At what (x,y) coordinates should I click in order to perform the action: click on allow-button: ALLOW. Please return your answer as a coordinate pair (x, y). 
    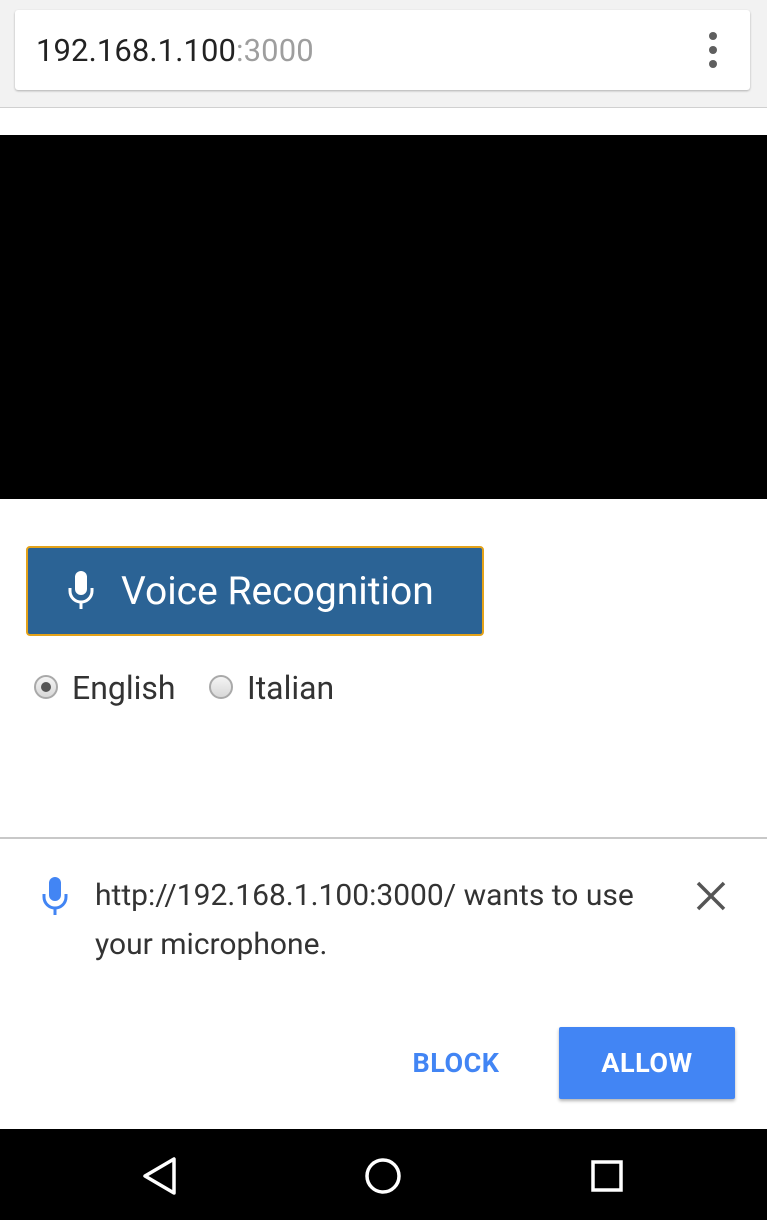
    Looking at the image, I should click on (647, 1063).